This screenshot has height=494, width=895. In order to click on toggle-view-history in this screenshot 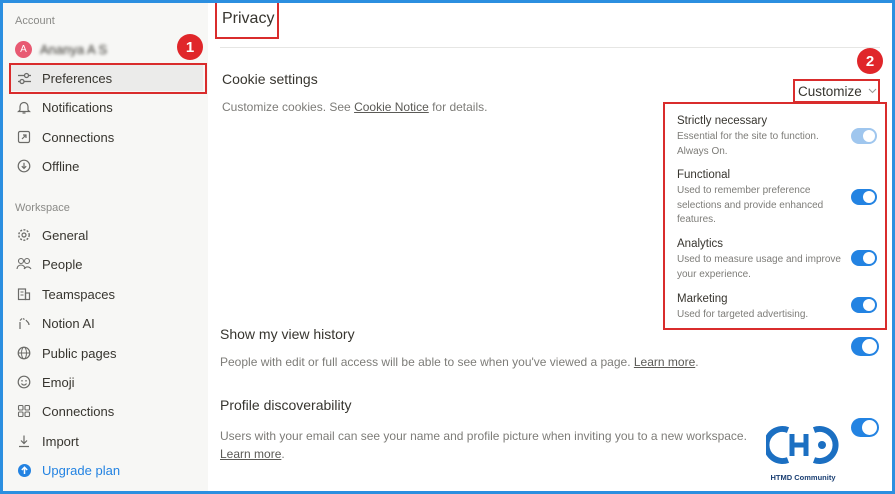, I will do `click(865, 346)`.